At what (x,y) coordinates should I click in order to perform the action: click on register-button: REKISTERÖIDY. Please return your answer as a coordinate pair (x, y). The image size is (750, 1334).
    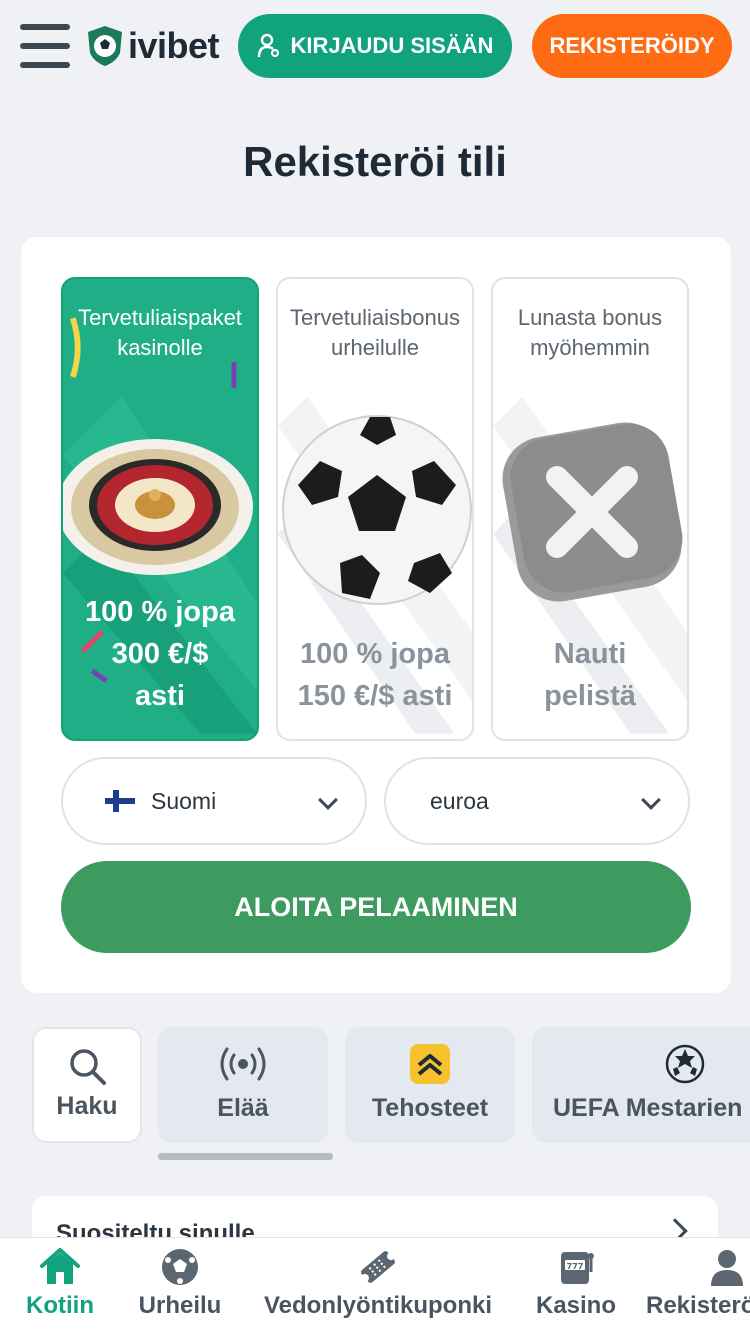
    Looking at the image, I should click on (632, 46).